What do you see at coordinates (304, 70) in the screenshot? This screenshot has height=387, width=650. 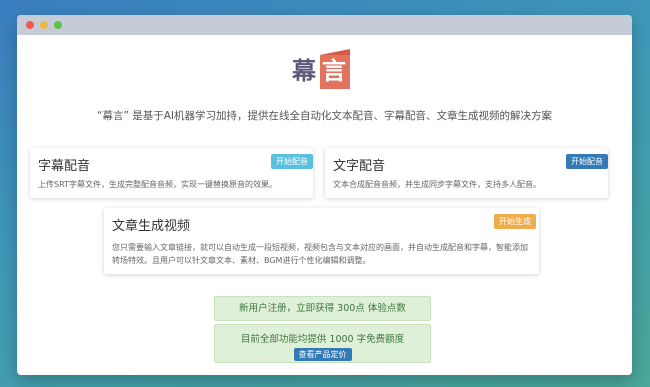 I see `logo-char-mu: 幕` at bounding box center [304, 70].